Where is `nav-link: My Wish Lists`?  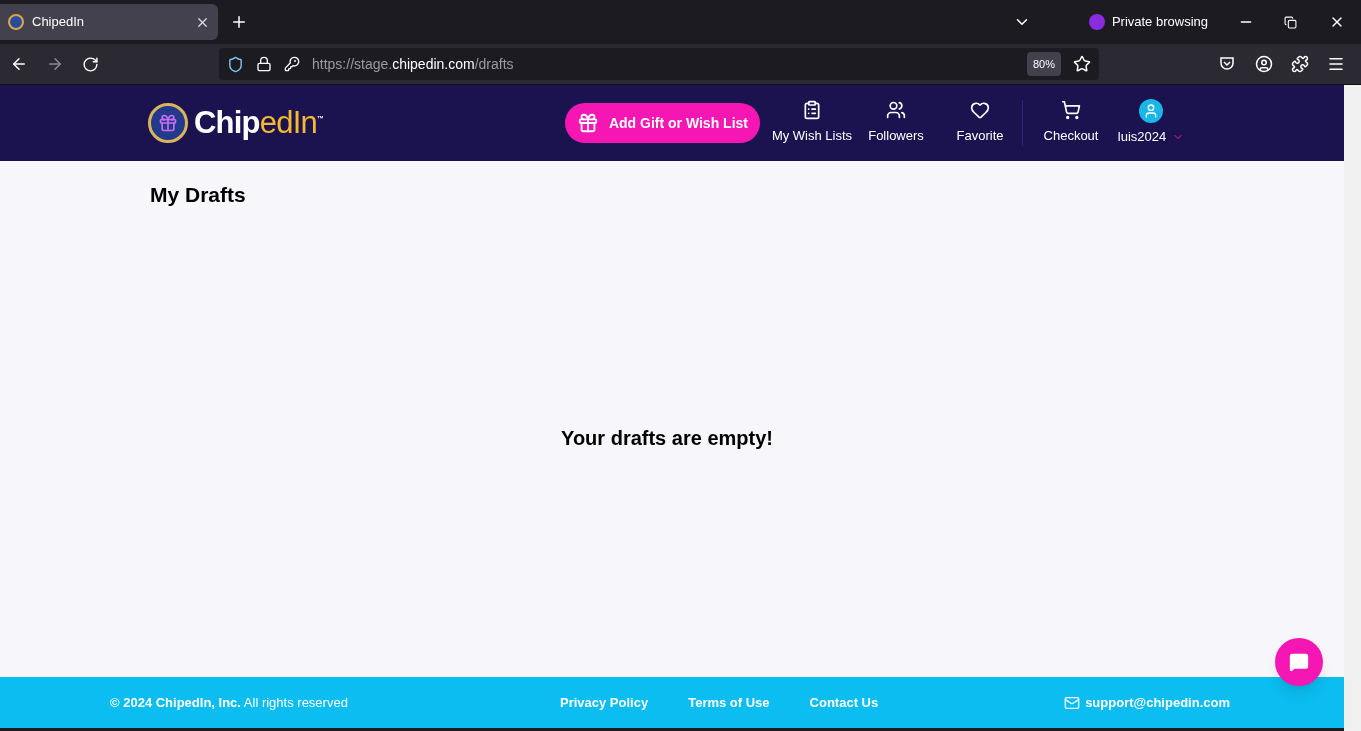
nav-link: My Wish Lists is located at coordinates (812, 123).